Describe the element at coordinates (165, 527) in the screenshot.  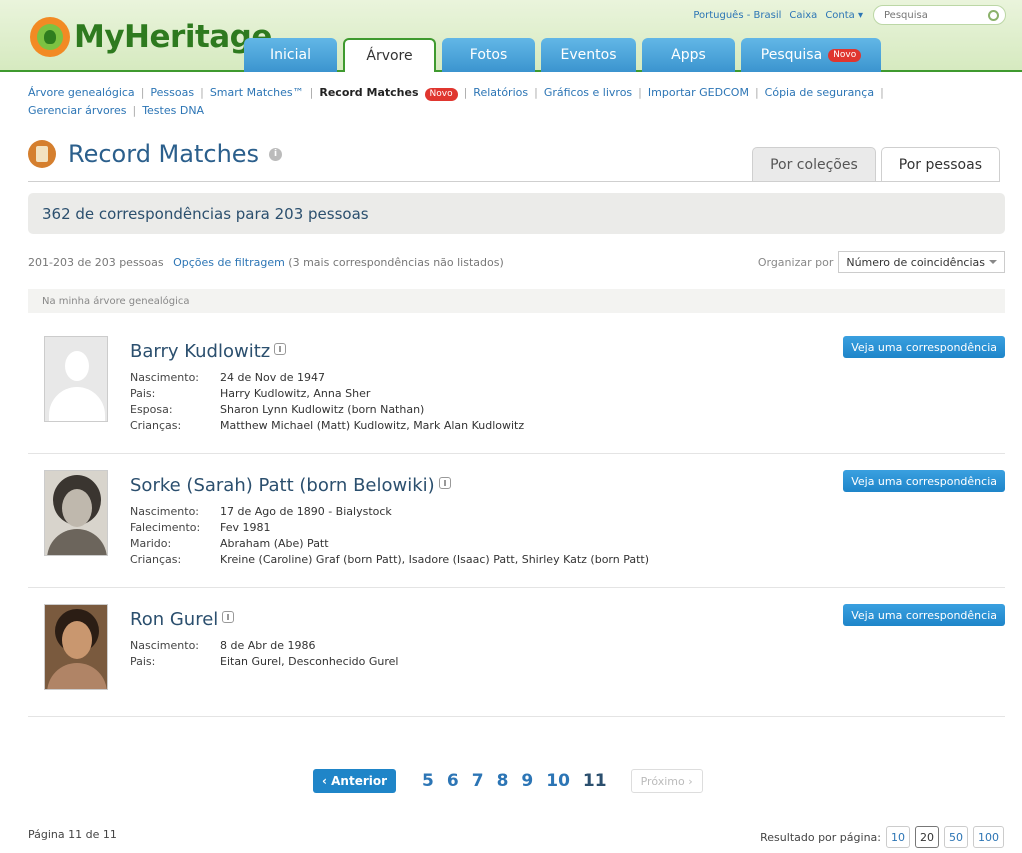
I see `fact-label: Falecimento:` at that location.